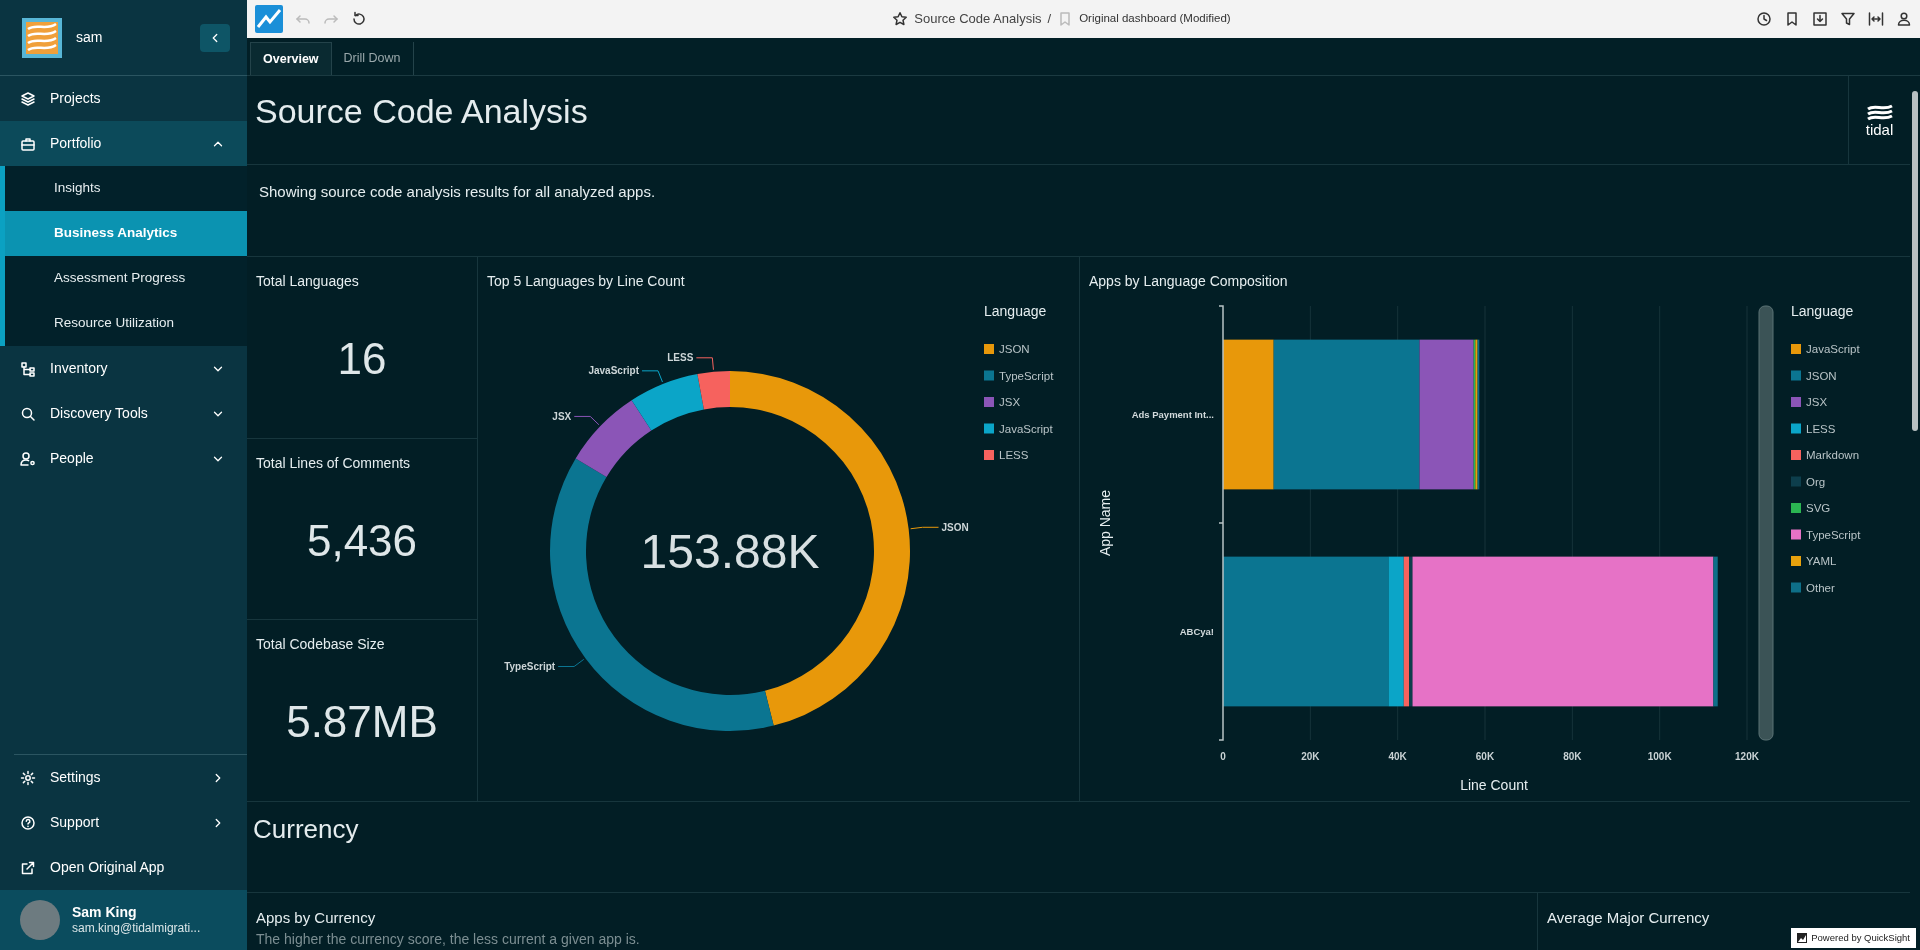 This screenshot has width=1920, height=950. I want to click on submenu-item: Insights, so click(126, 188).